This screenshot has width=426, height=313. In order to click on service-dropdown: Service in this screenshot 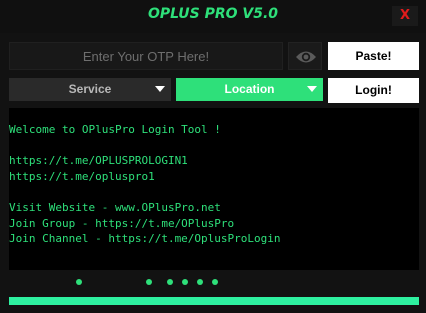, I will do `click(90, 89)`.